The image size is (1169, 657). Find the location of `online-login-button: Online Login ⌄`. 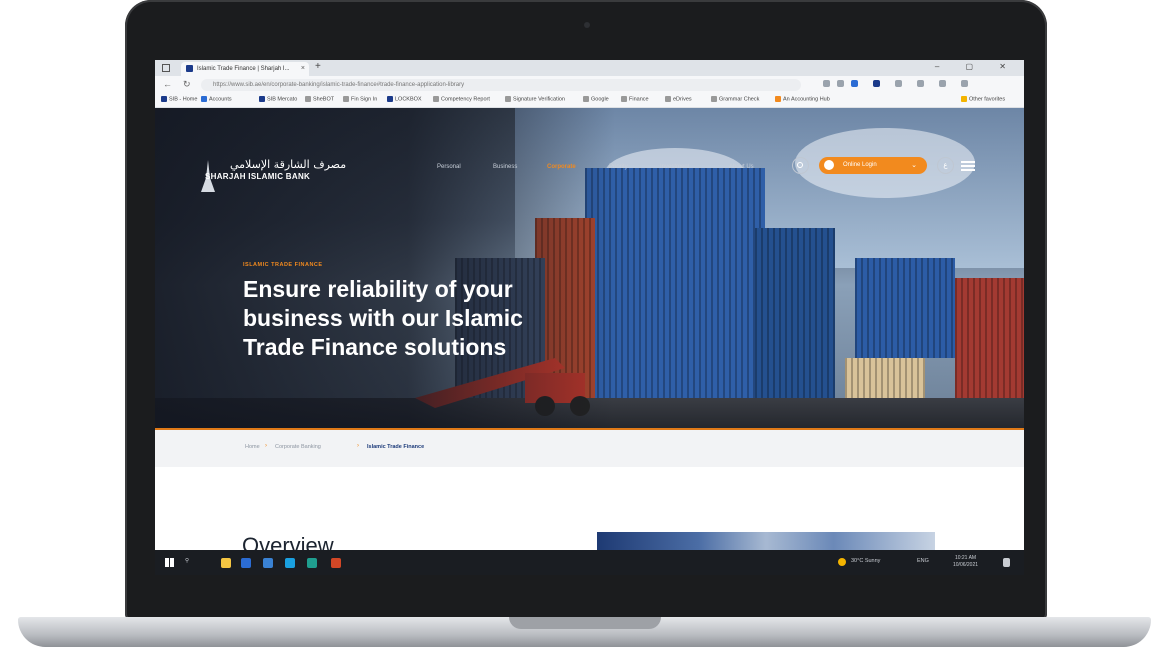

online-login-button: Online Login ⌄ is located at coordinates (873, 165).